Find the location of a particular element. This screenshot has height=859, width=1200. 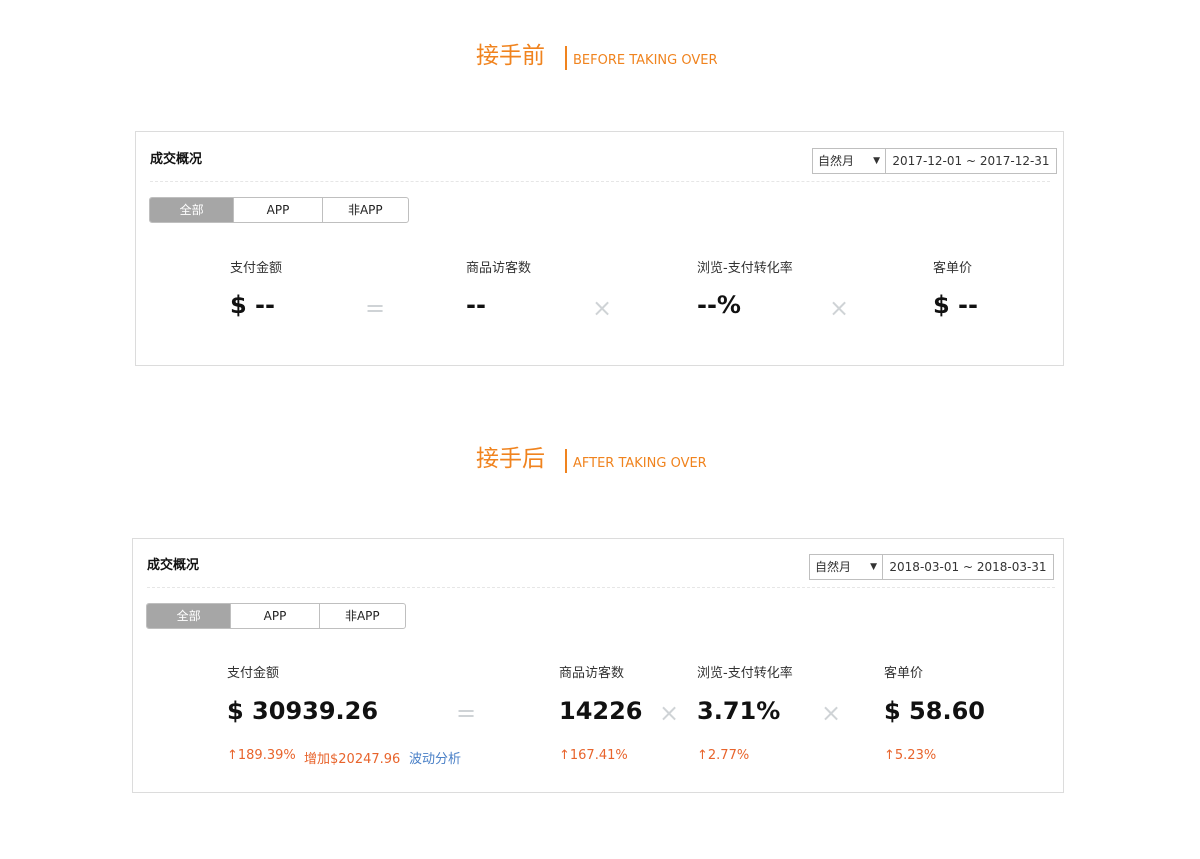

metric-value-payment: $ 30939.26 is located at coordinates (303, 711).